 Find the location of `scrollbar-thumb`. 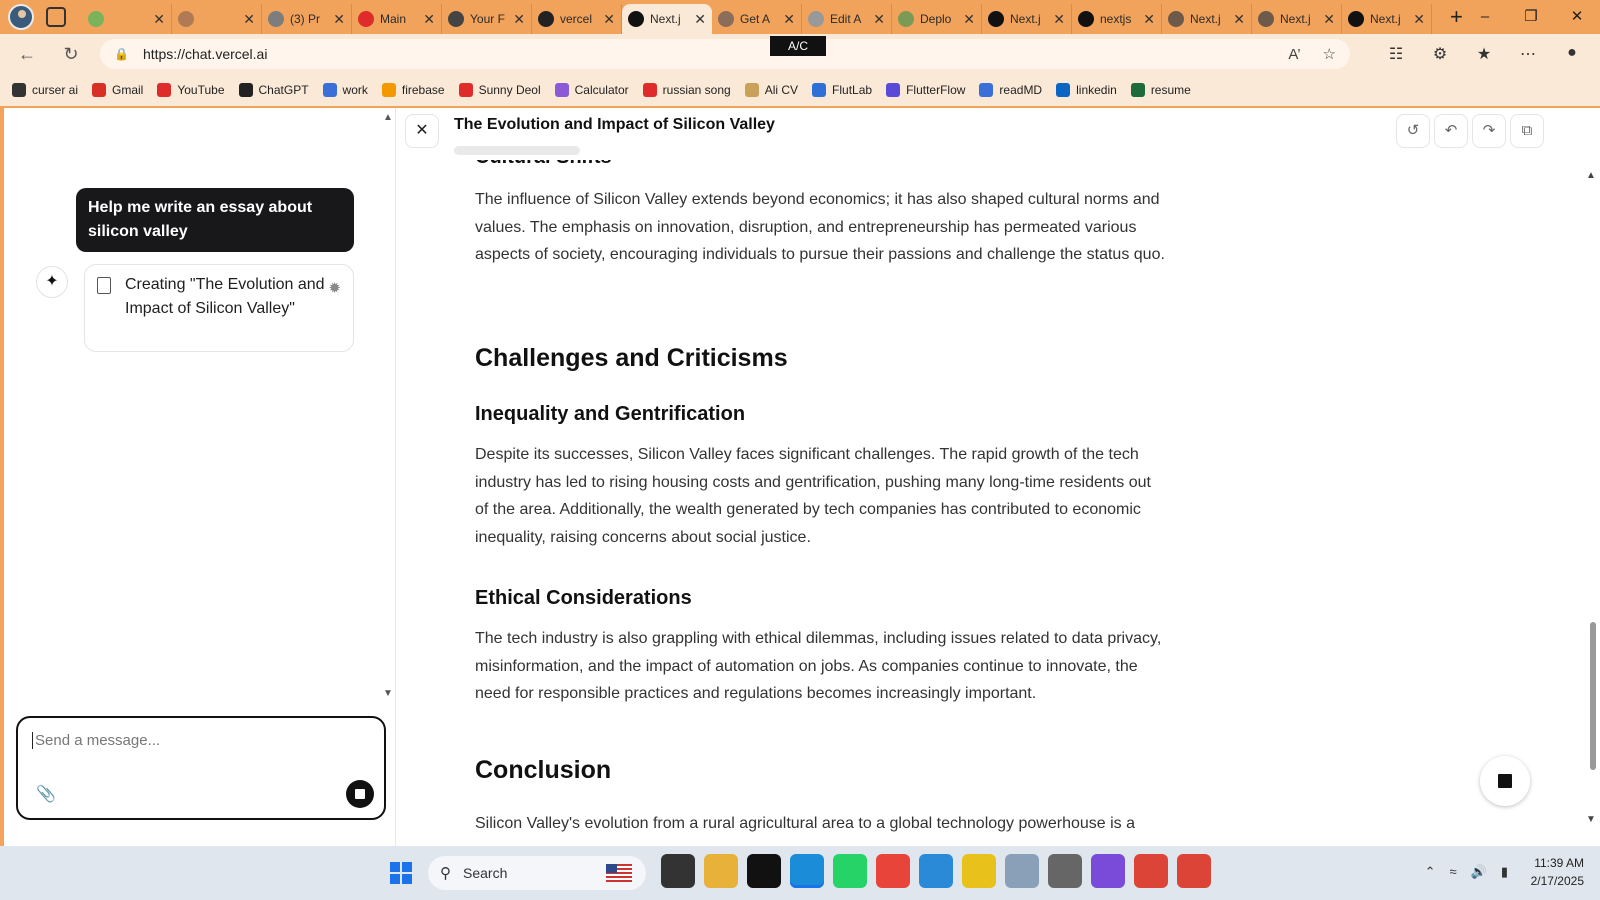

scrollbar-thumb is located at coordinates (1593, 696).